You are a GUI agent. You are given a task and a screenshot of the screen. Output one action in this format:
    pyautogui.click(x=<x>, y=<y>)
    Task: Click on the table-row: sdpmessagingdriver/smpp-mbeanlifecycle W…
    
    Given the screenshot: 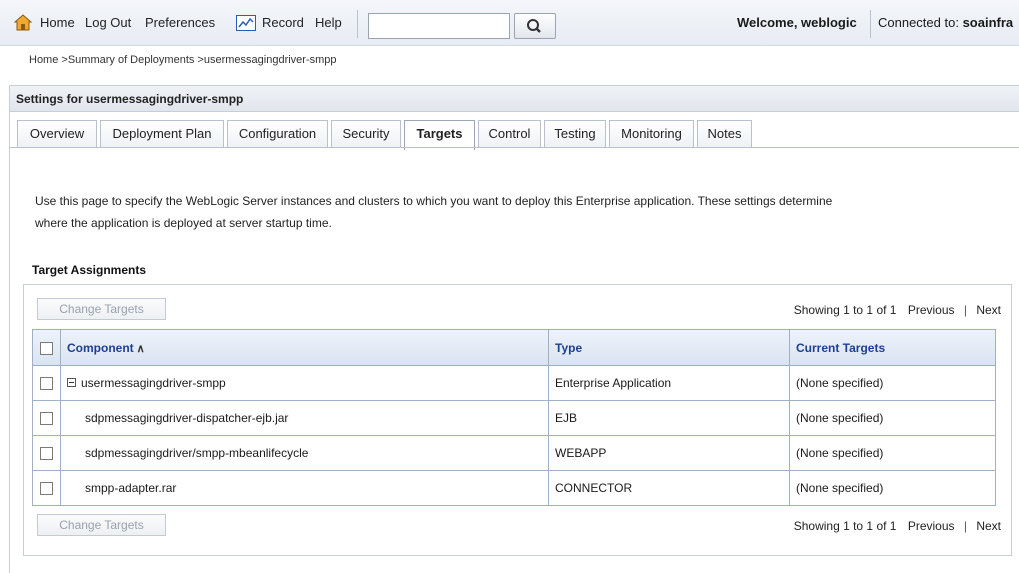 What is the action you would take?
    pyautogui.click(x=514, y=453)
    